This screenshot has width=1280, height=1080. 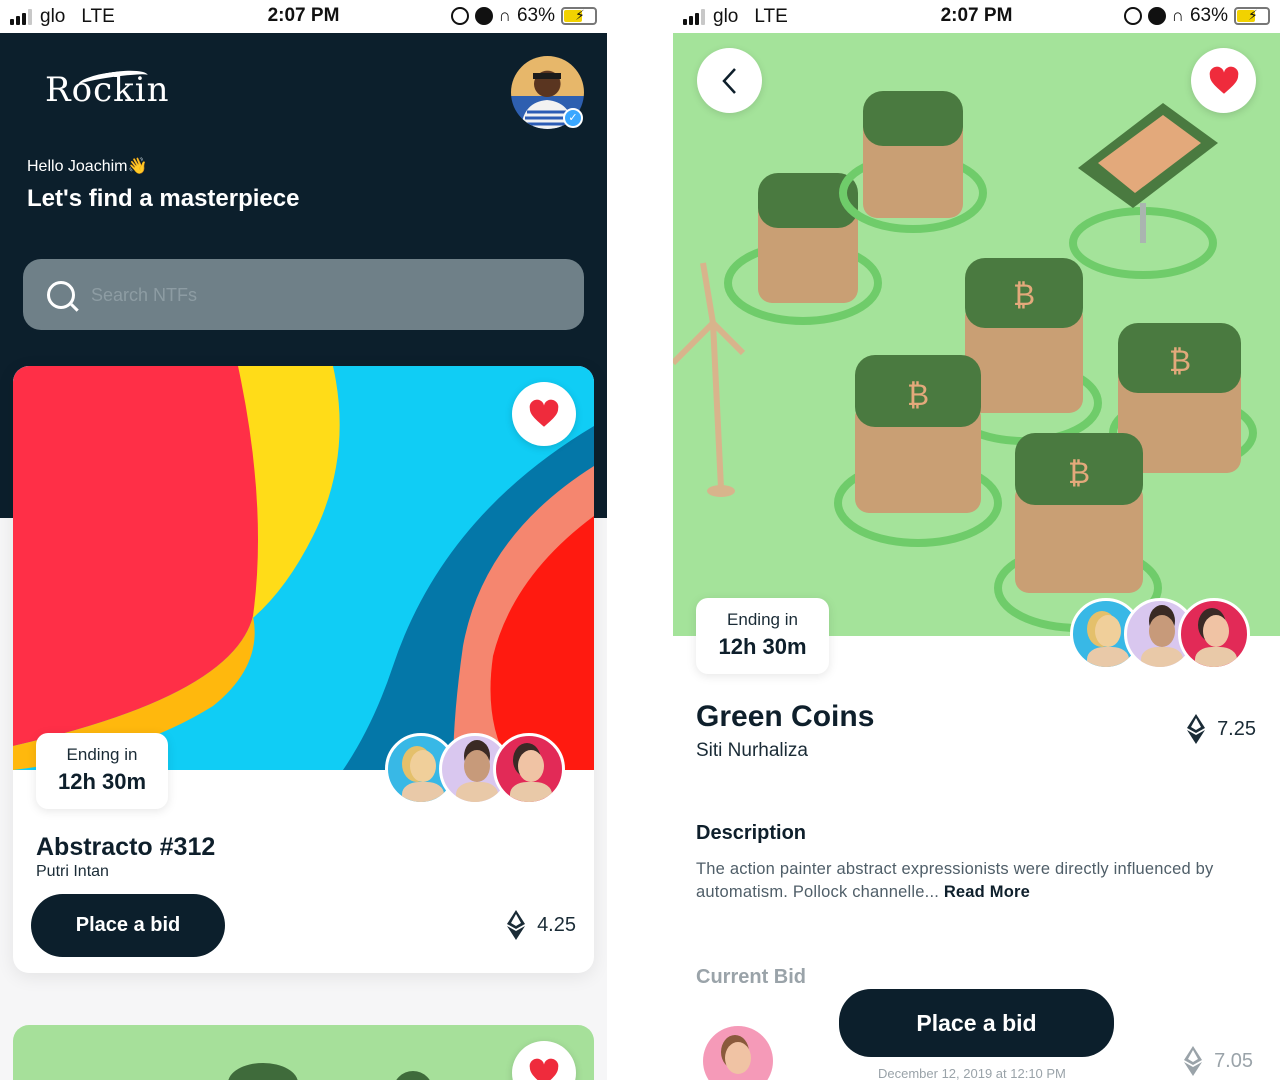 I want to click on back-button, so click(x=729, y=80).